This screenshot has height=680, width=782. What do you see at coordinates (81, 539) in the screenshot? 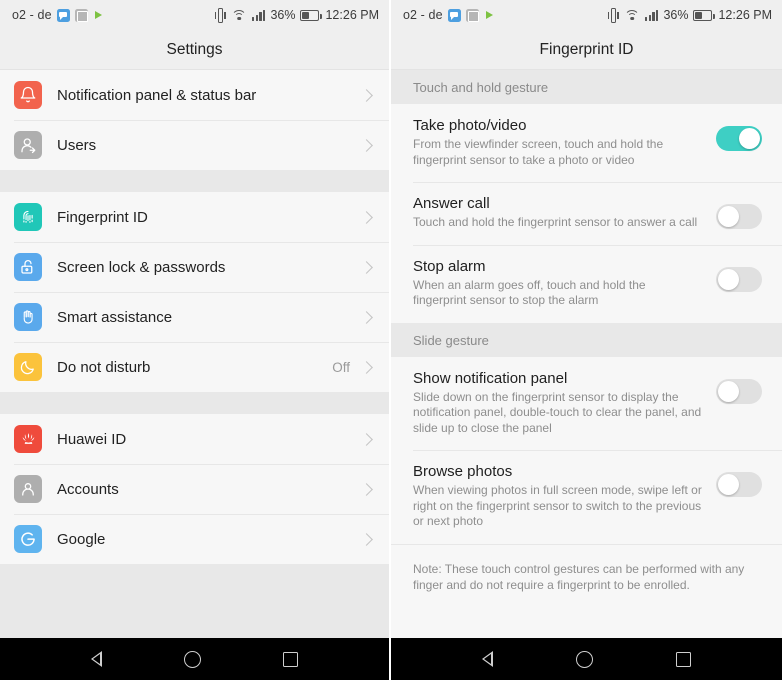
I see `settings-item-label: Google` at bounding box center [81, 539].